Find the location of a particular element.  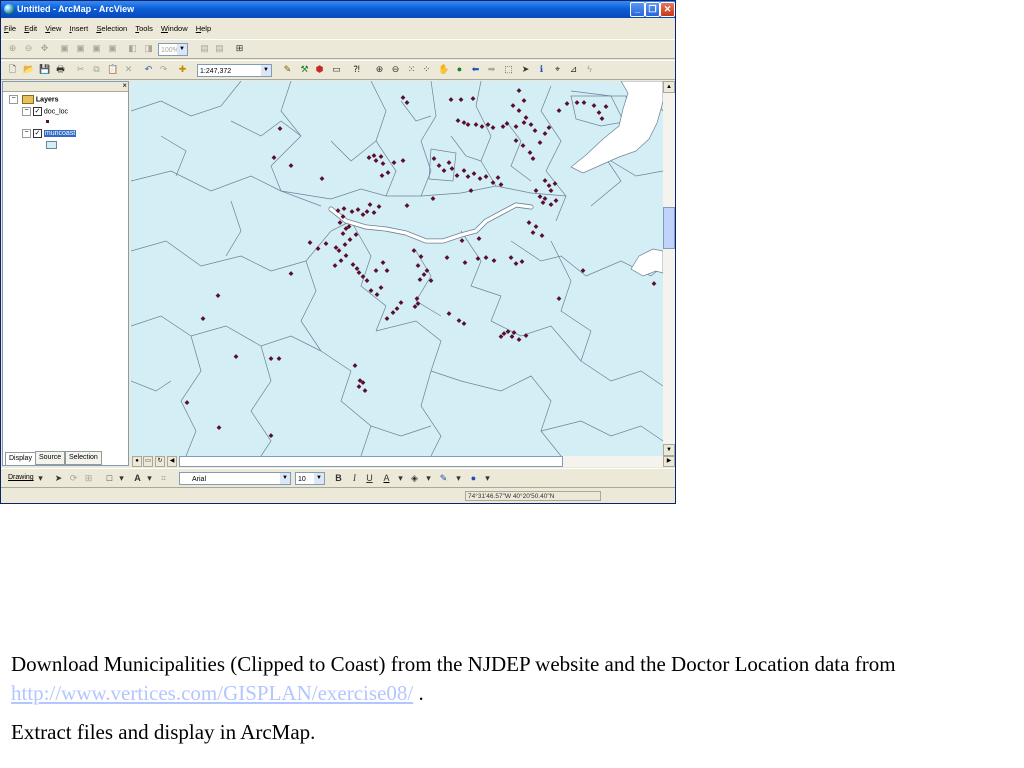

rectangle-icon: □ is located at coordinates (109, 478).